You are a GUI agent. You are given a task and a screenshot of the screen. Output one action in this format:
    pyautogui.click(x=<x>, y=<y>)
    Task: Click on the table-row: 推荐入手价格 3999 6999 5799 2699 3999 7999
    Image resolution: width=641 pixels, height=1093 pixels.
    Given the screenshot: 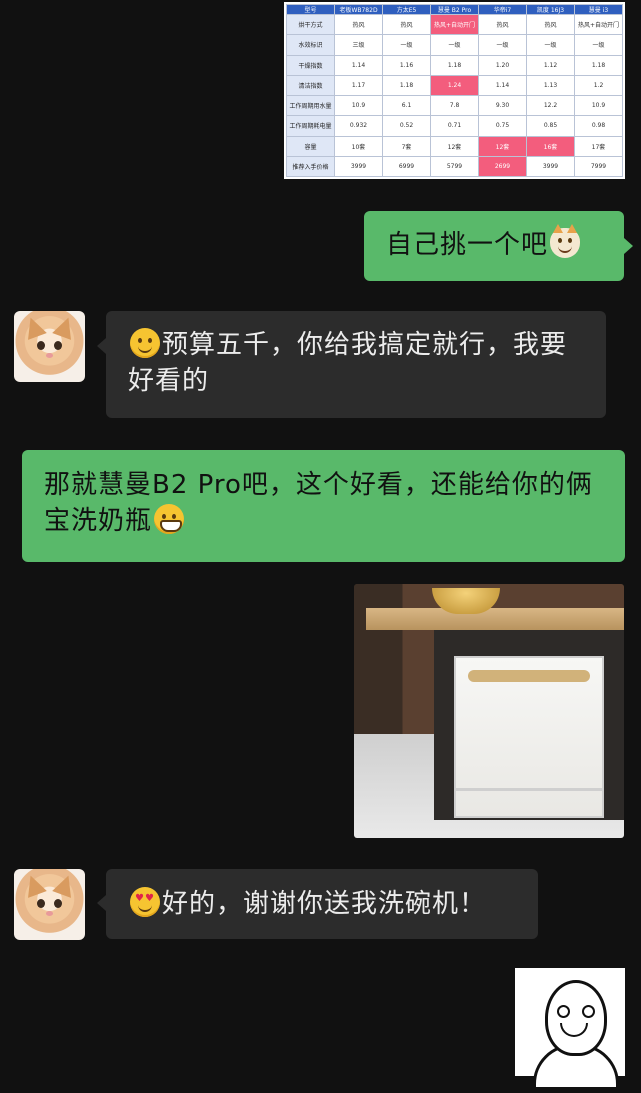 What is the action you would take?
    pyautogui.click(x=454, y=166)
    